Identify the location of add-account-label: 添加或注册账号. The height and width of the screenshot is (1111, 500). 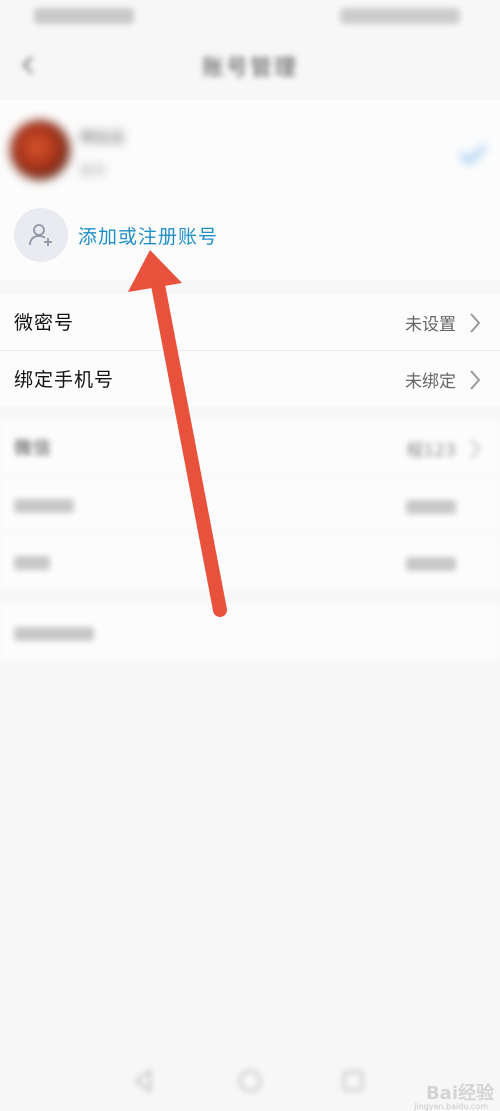
(148, 237).